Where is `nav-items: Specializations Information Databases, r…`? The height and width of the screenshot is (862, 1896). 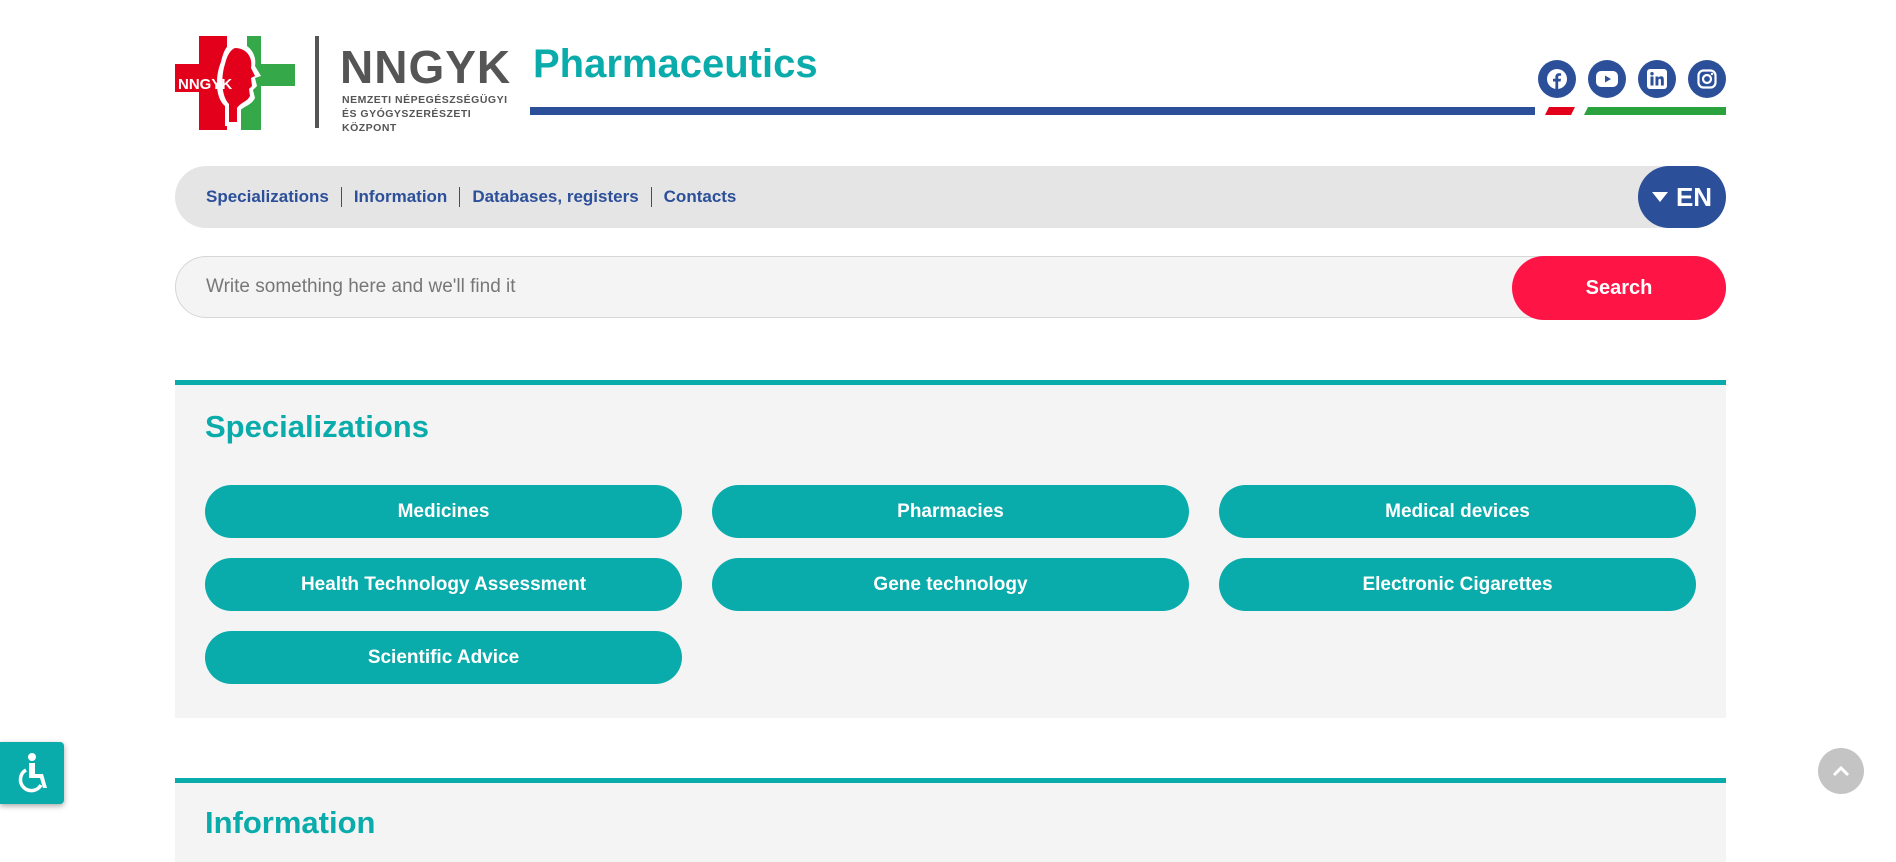
nav-items: Specializations Information Databases, r… is located at coordinates (477, 197).